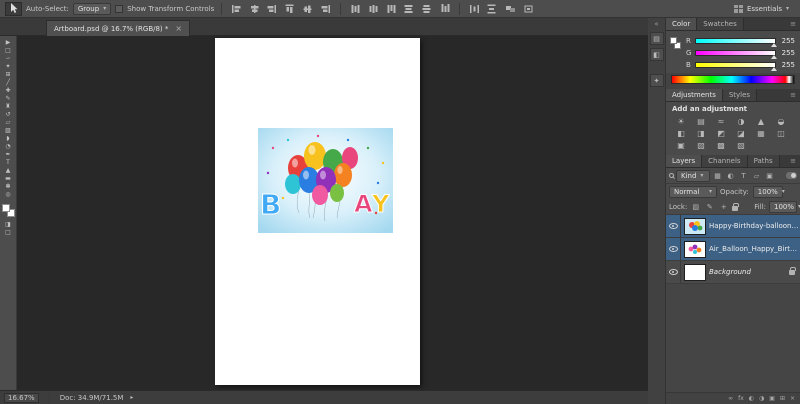 The height and width of the screenshot is (404, 800). I want to click on levels-icon: ▤, so click(701, 121).